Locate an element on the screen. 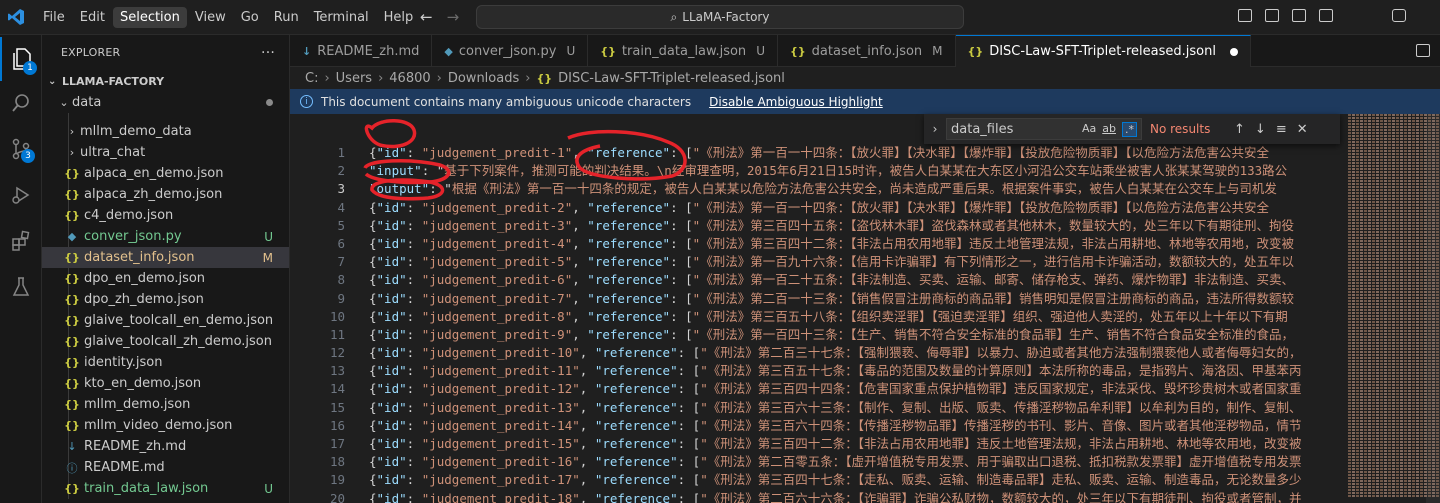 The height and width of the screenshot is (503, 1440). find-in-selection-icon: ≡ is located at coordinates (1281, 129).